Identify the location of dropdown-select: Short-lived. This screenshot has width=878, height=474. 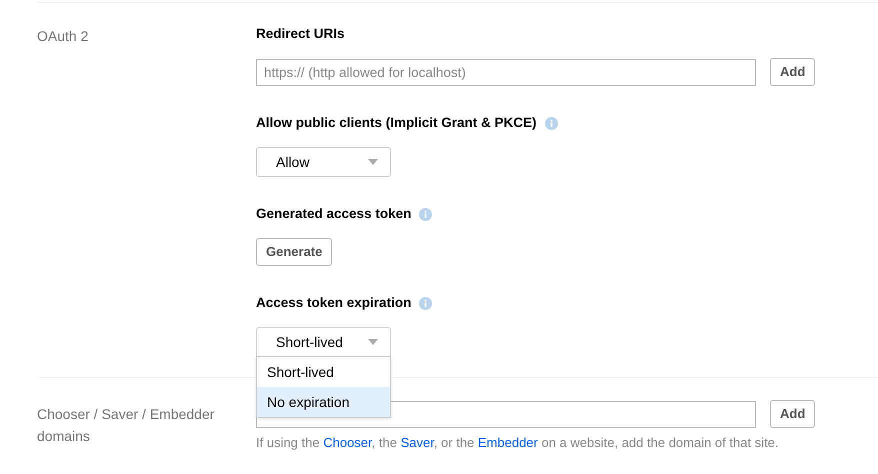
(323, 342).